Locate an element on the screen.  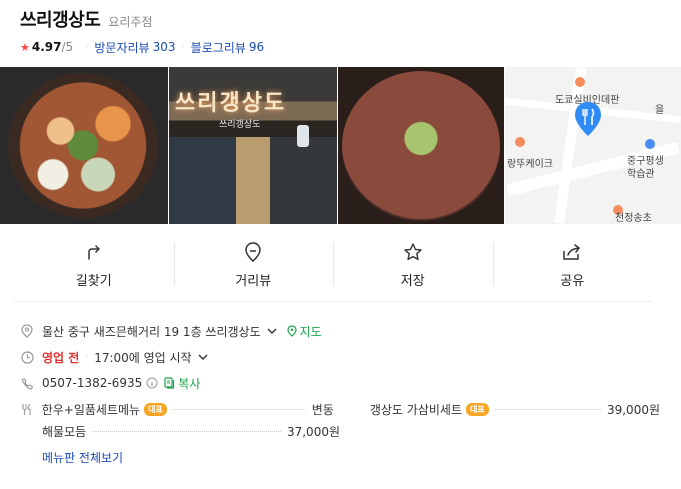
visitor-review-count: 303 is located at coordinates (164, 47).